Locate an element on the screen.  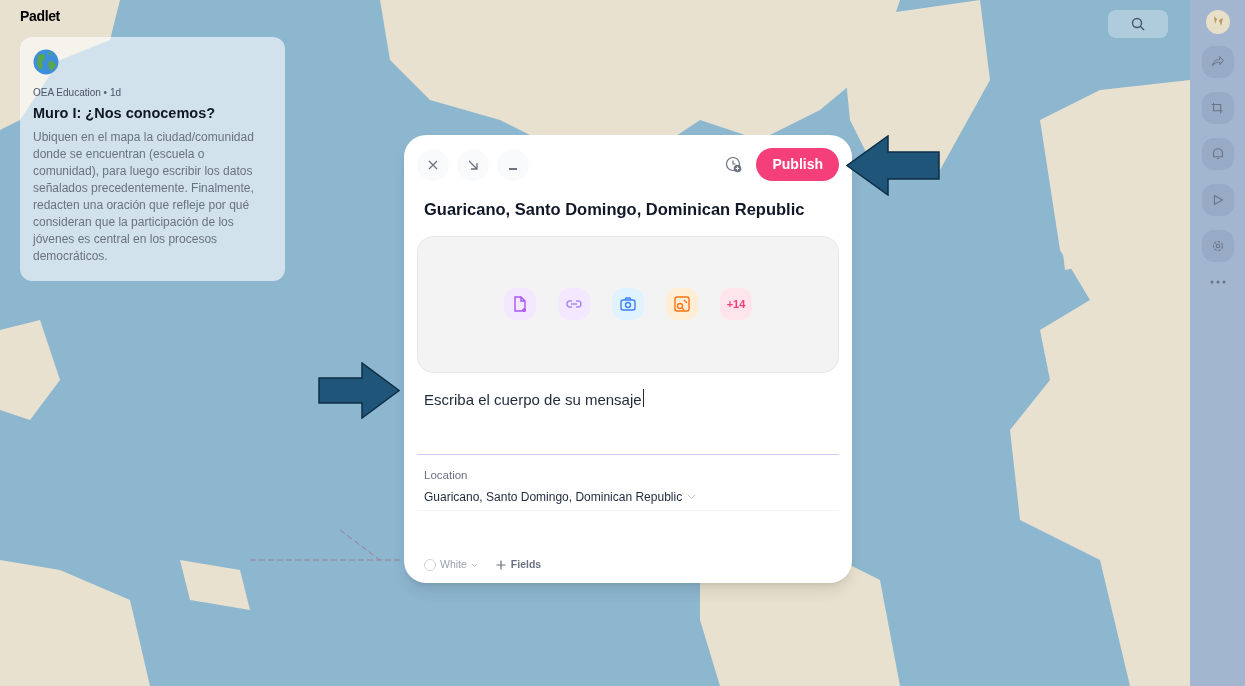
image-search-attachment-button is located at coordinates (682, 304).